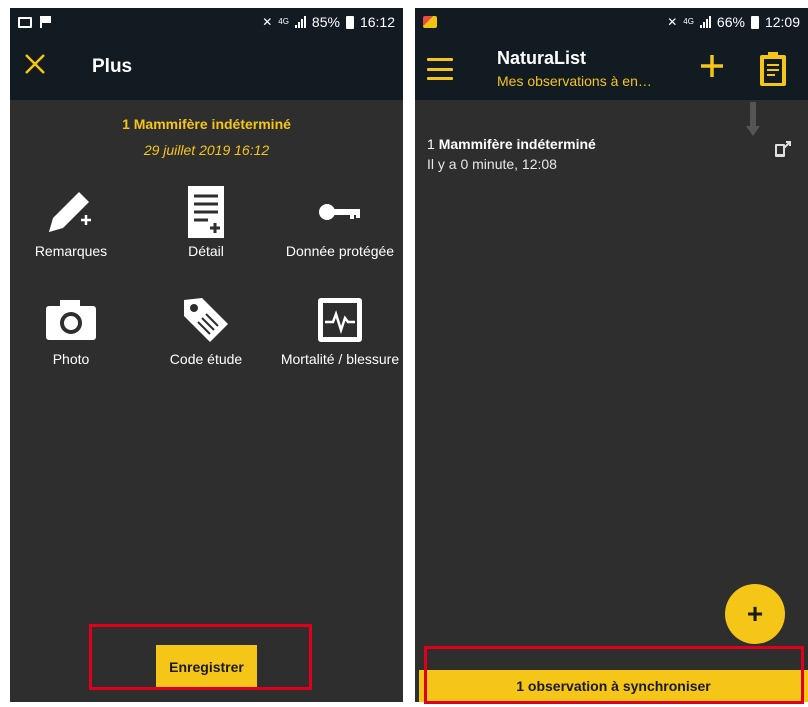 The height and width of the screenshot is (707, 808). I want to click on remarks-button: Remarques, so click(73, 222).